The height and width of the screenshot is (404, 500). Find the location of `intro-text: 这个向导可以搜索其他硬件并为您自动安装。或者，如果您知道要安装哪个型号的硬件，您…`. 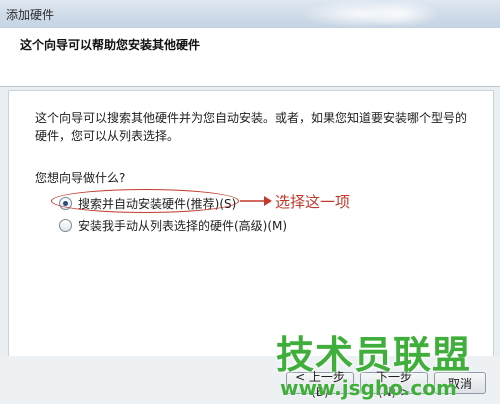

intro-text: 这个向导可以搜索其他硬件并为您自动安装。或者，如果您知道要安装哪个型号的硬件，您… is located at coordinates (251, 127).